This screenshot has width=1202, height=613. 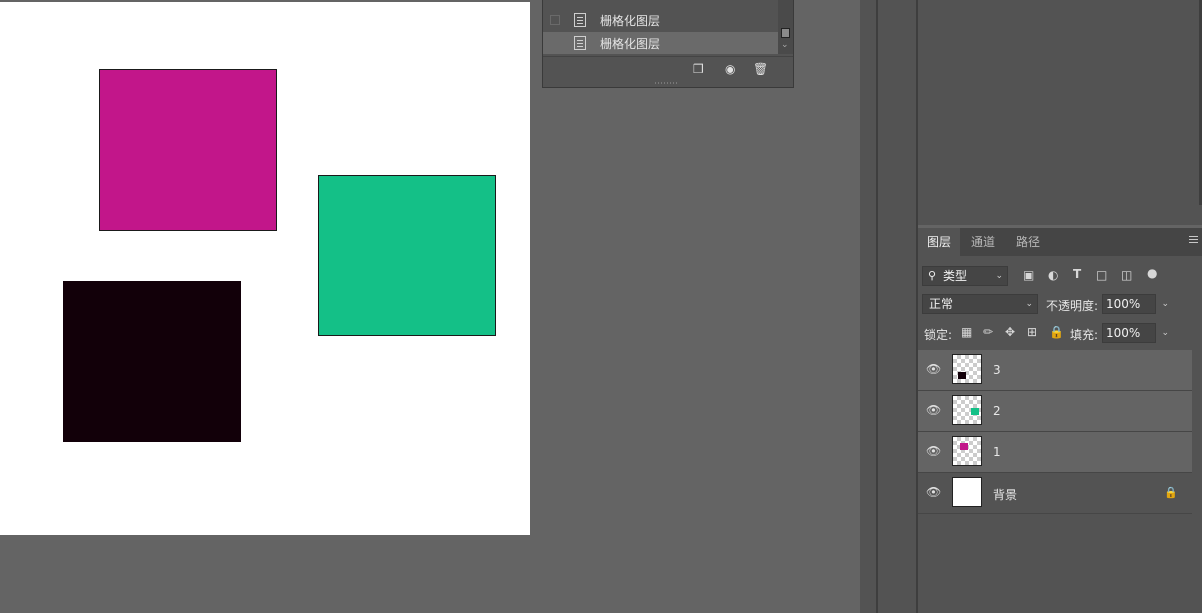 I want to click on filter-toggle-icon: ●, so click(x=1152, y=273).